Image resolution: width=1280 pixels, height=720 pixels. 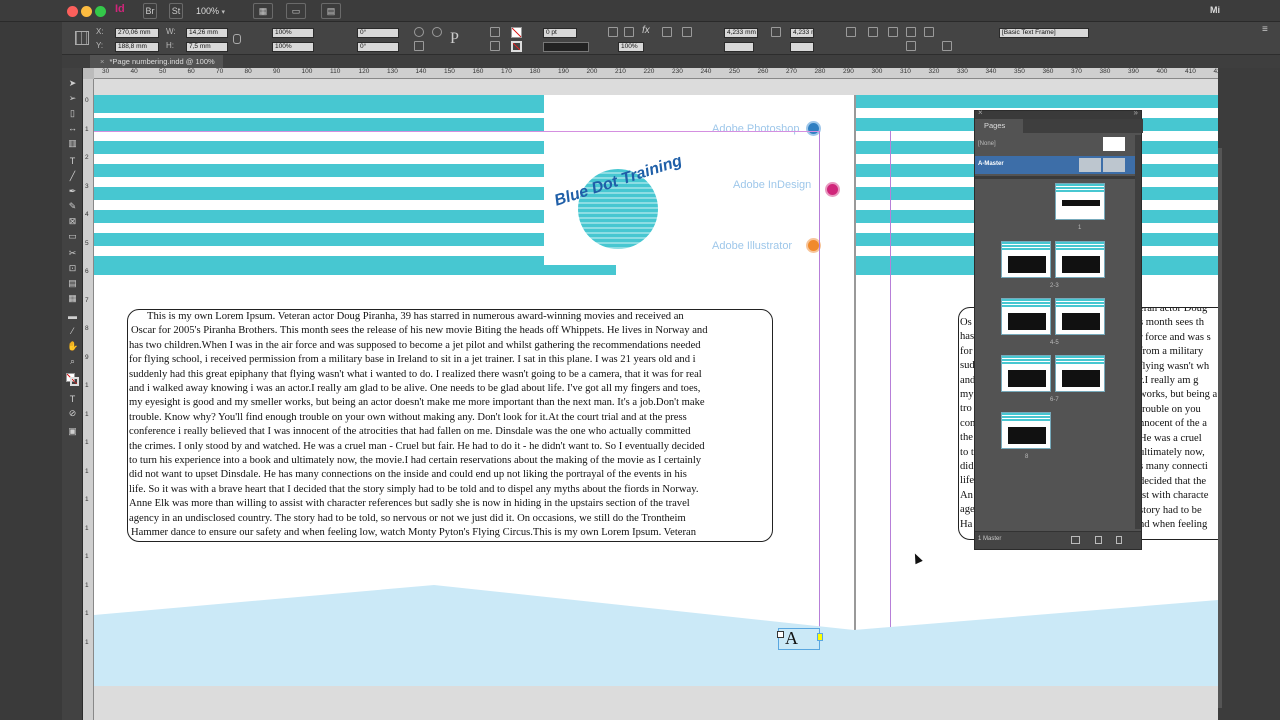 What do you see at coordinates (629, 32) in the screenshot?
I see `drop-shadow-icon` at bounding box center [629, 32].